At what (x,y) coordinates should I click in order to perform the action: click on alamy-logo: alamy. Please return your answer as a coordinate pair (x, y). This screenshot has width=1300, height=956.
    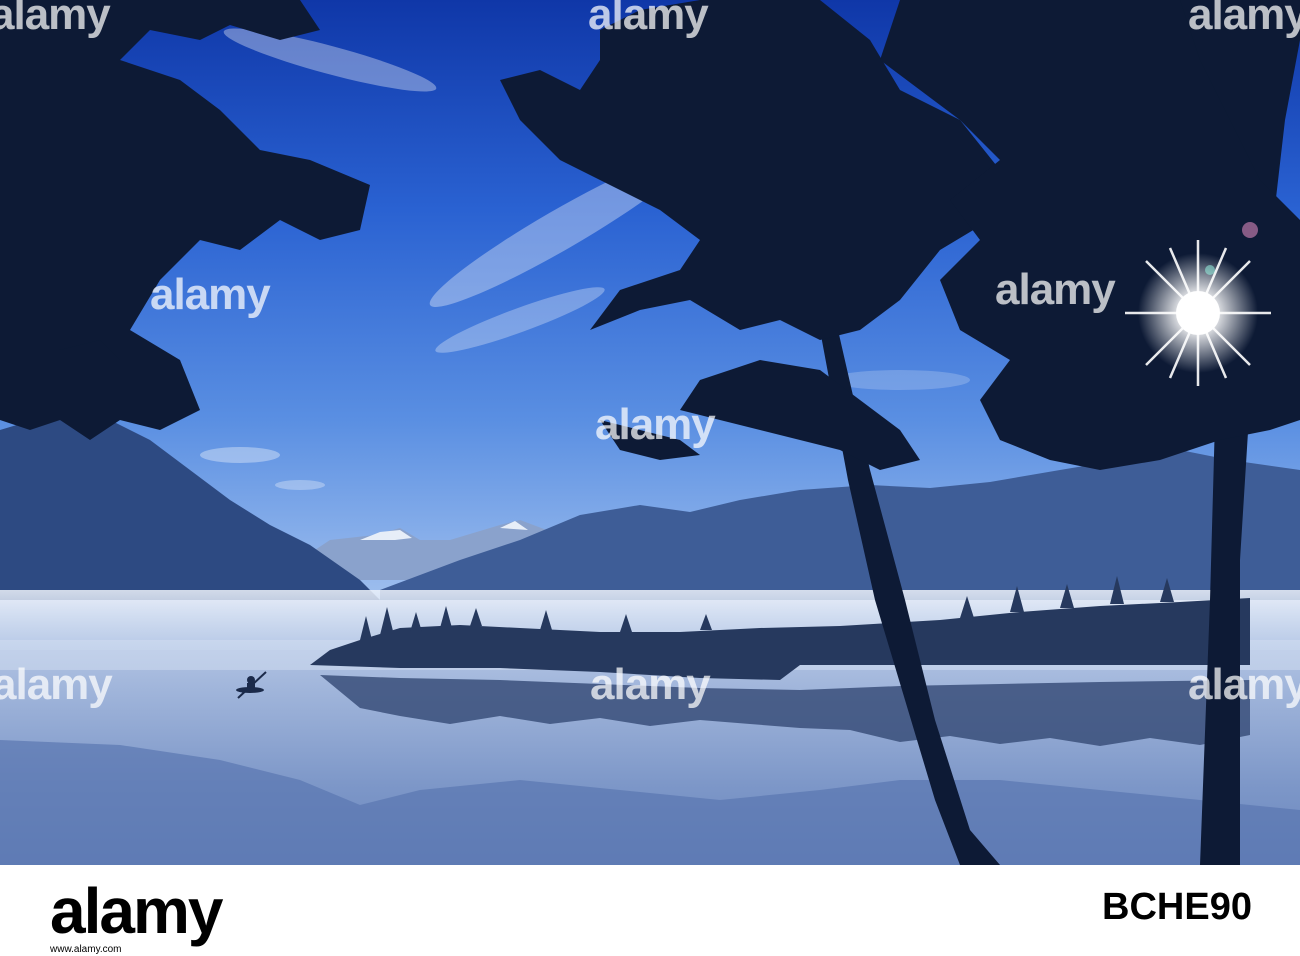
    Looking at the image, I should click on (136, 911).